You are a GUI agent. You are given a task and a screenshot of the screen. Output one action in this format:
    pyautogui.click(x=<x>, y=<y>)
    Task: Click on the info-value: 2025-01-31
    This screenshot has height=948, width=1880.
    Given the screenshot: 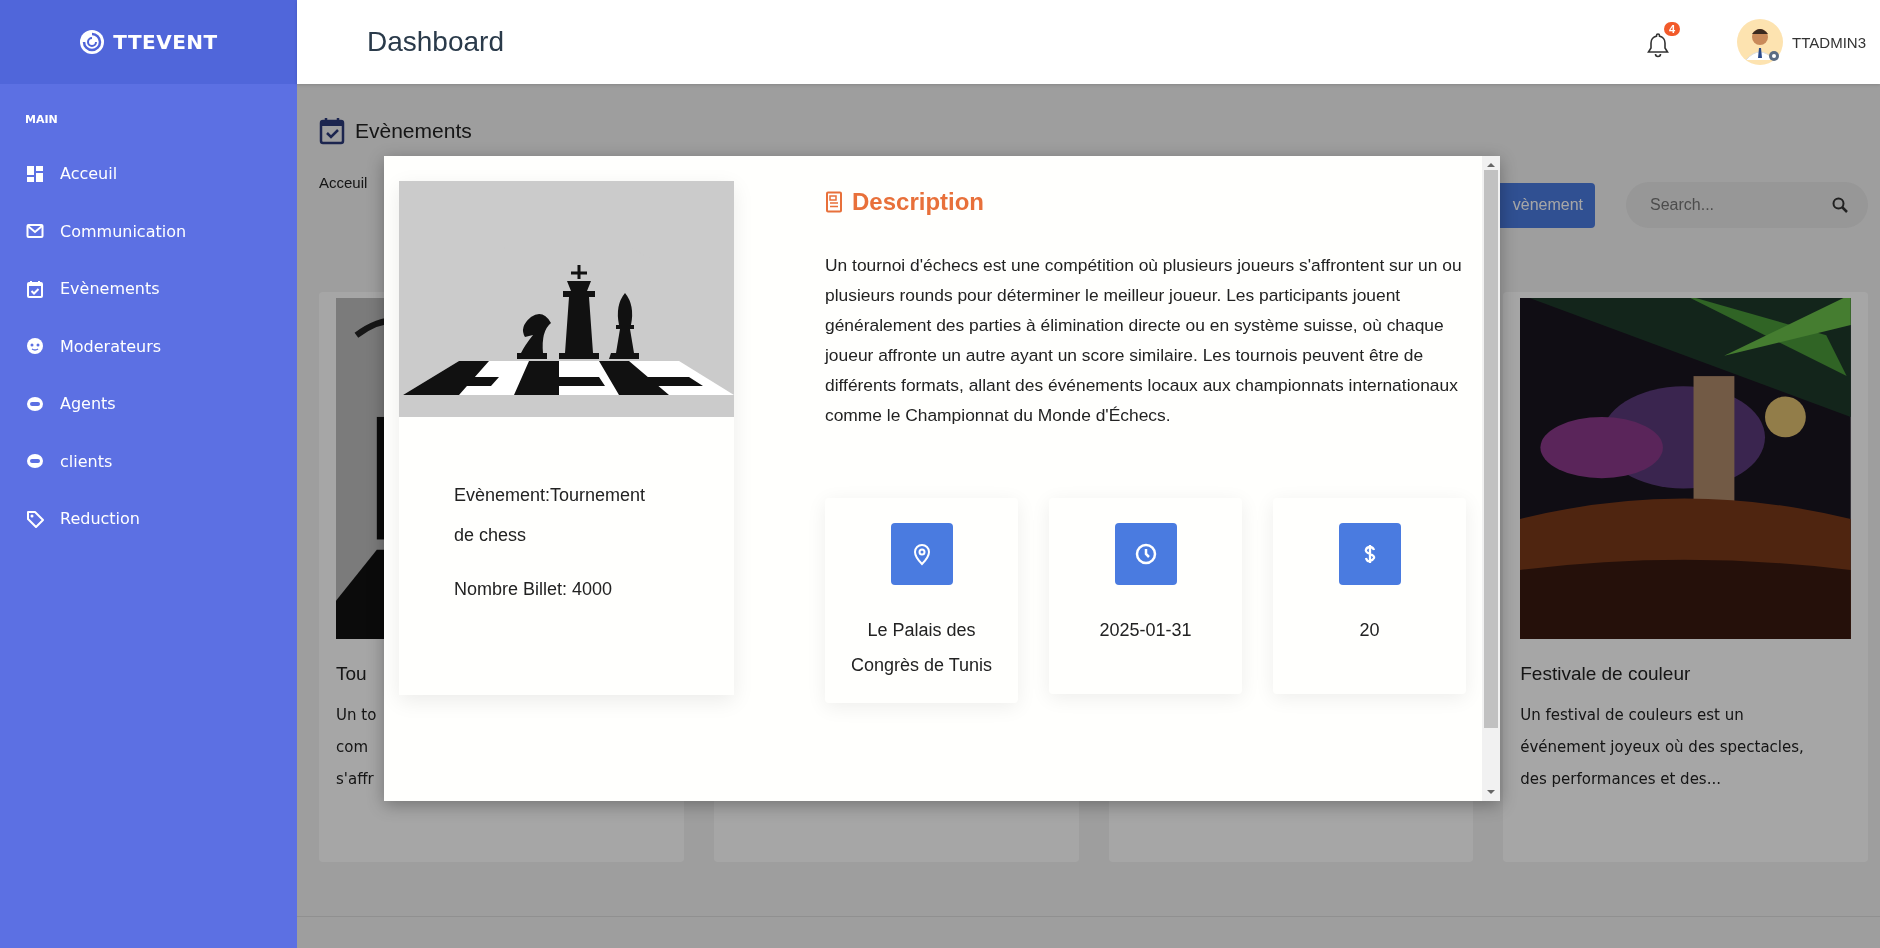 What is the action you would take?
    pyautogui.click(x=1145, y=630)
    